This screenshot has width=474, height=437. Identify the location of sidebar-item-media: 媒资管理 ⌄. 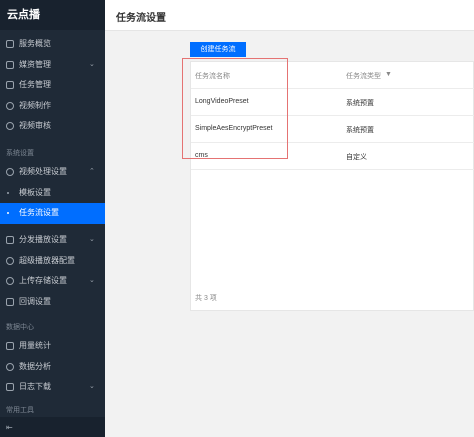
(52, 65).